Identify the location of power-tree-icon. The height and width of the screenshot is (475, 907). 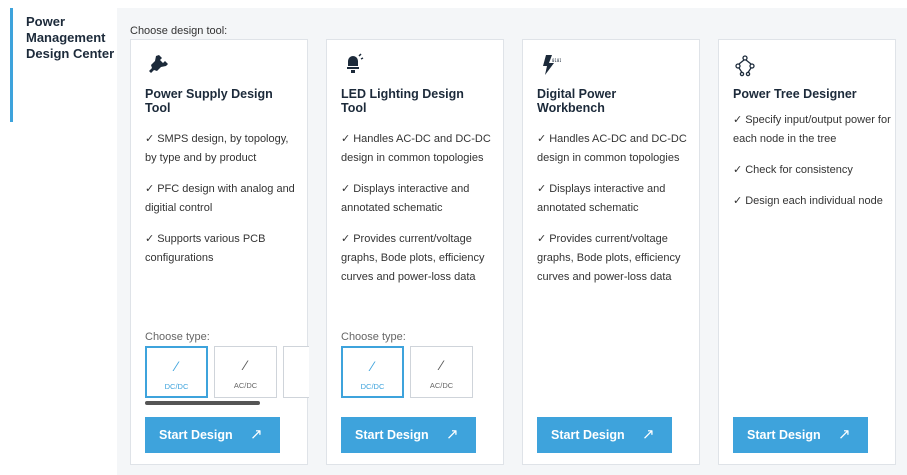
(745, 65).